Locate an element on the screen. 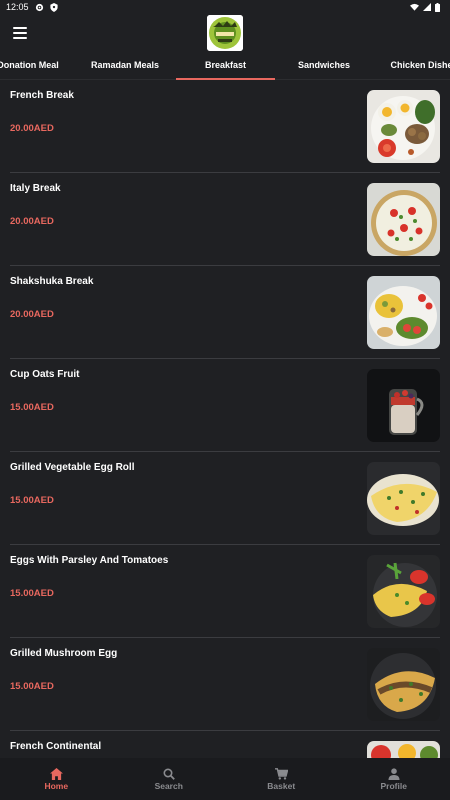  menu-item: Eggs With Parsley And Tomatoes 15.00AED is located at coordinates (225, 591).